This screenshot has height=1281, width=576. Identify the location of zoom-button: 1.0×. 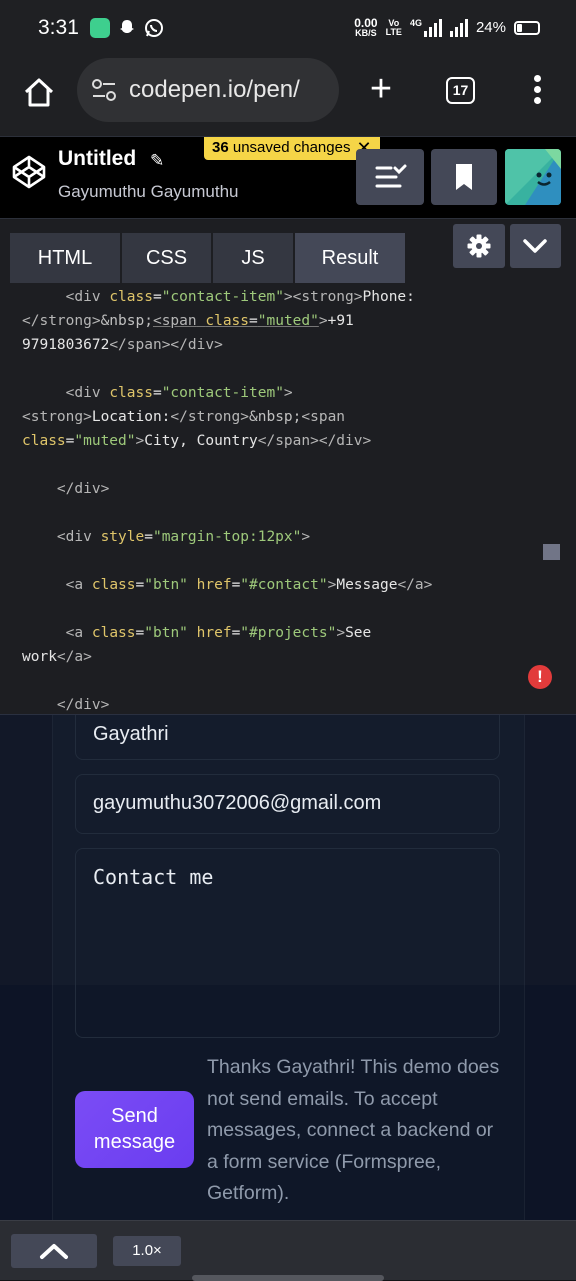
(147, 1251).